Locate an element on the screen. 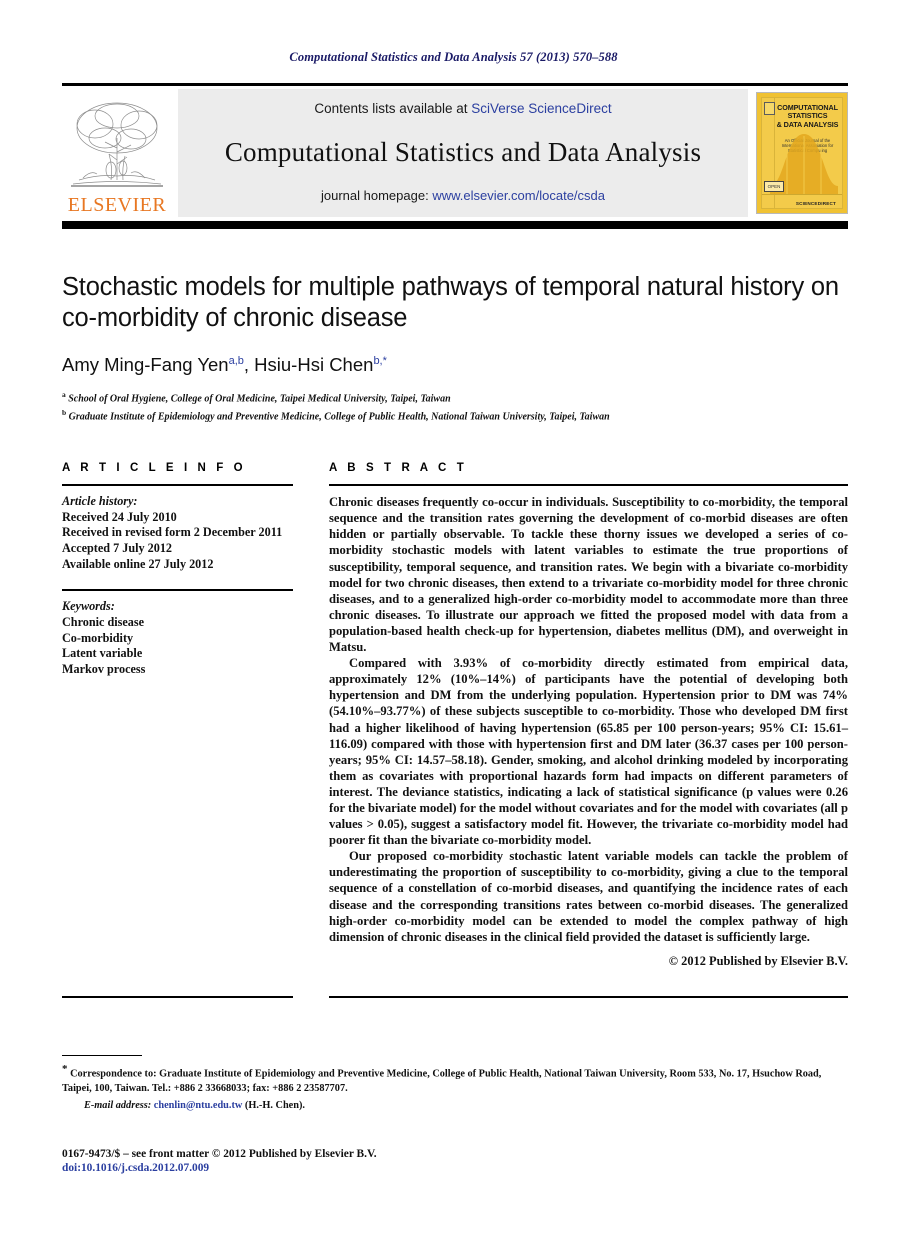 This screenshot has width=907, height=1238. keyword-item: Latent variable is located at coordinates (102, 653).